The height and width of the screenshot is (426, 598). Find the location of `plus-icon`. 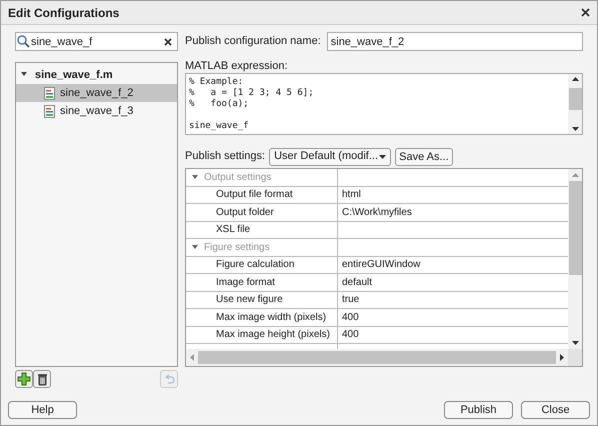

plus-icon is located at coordinates (24, 379).